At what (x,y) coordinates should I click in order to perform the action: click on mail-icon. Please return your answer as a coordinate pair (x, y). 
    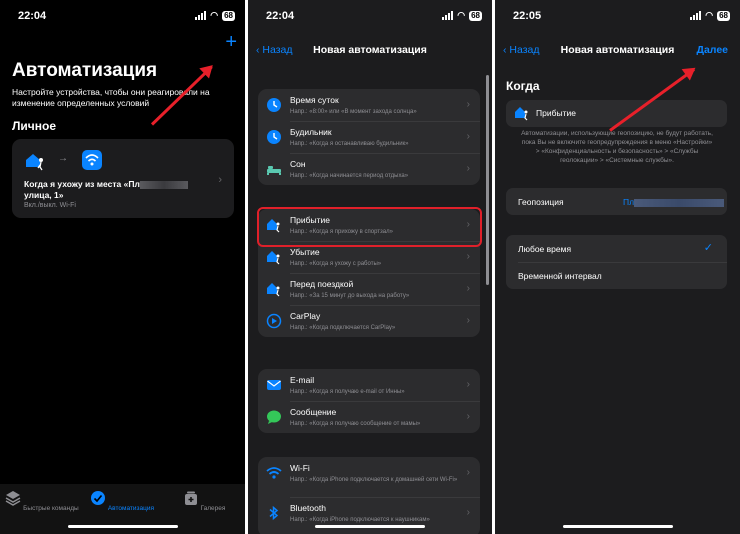
    Looking at the image, I should click on (274, 385).